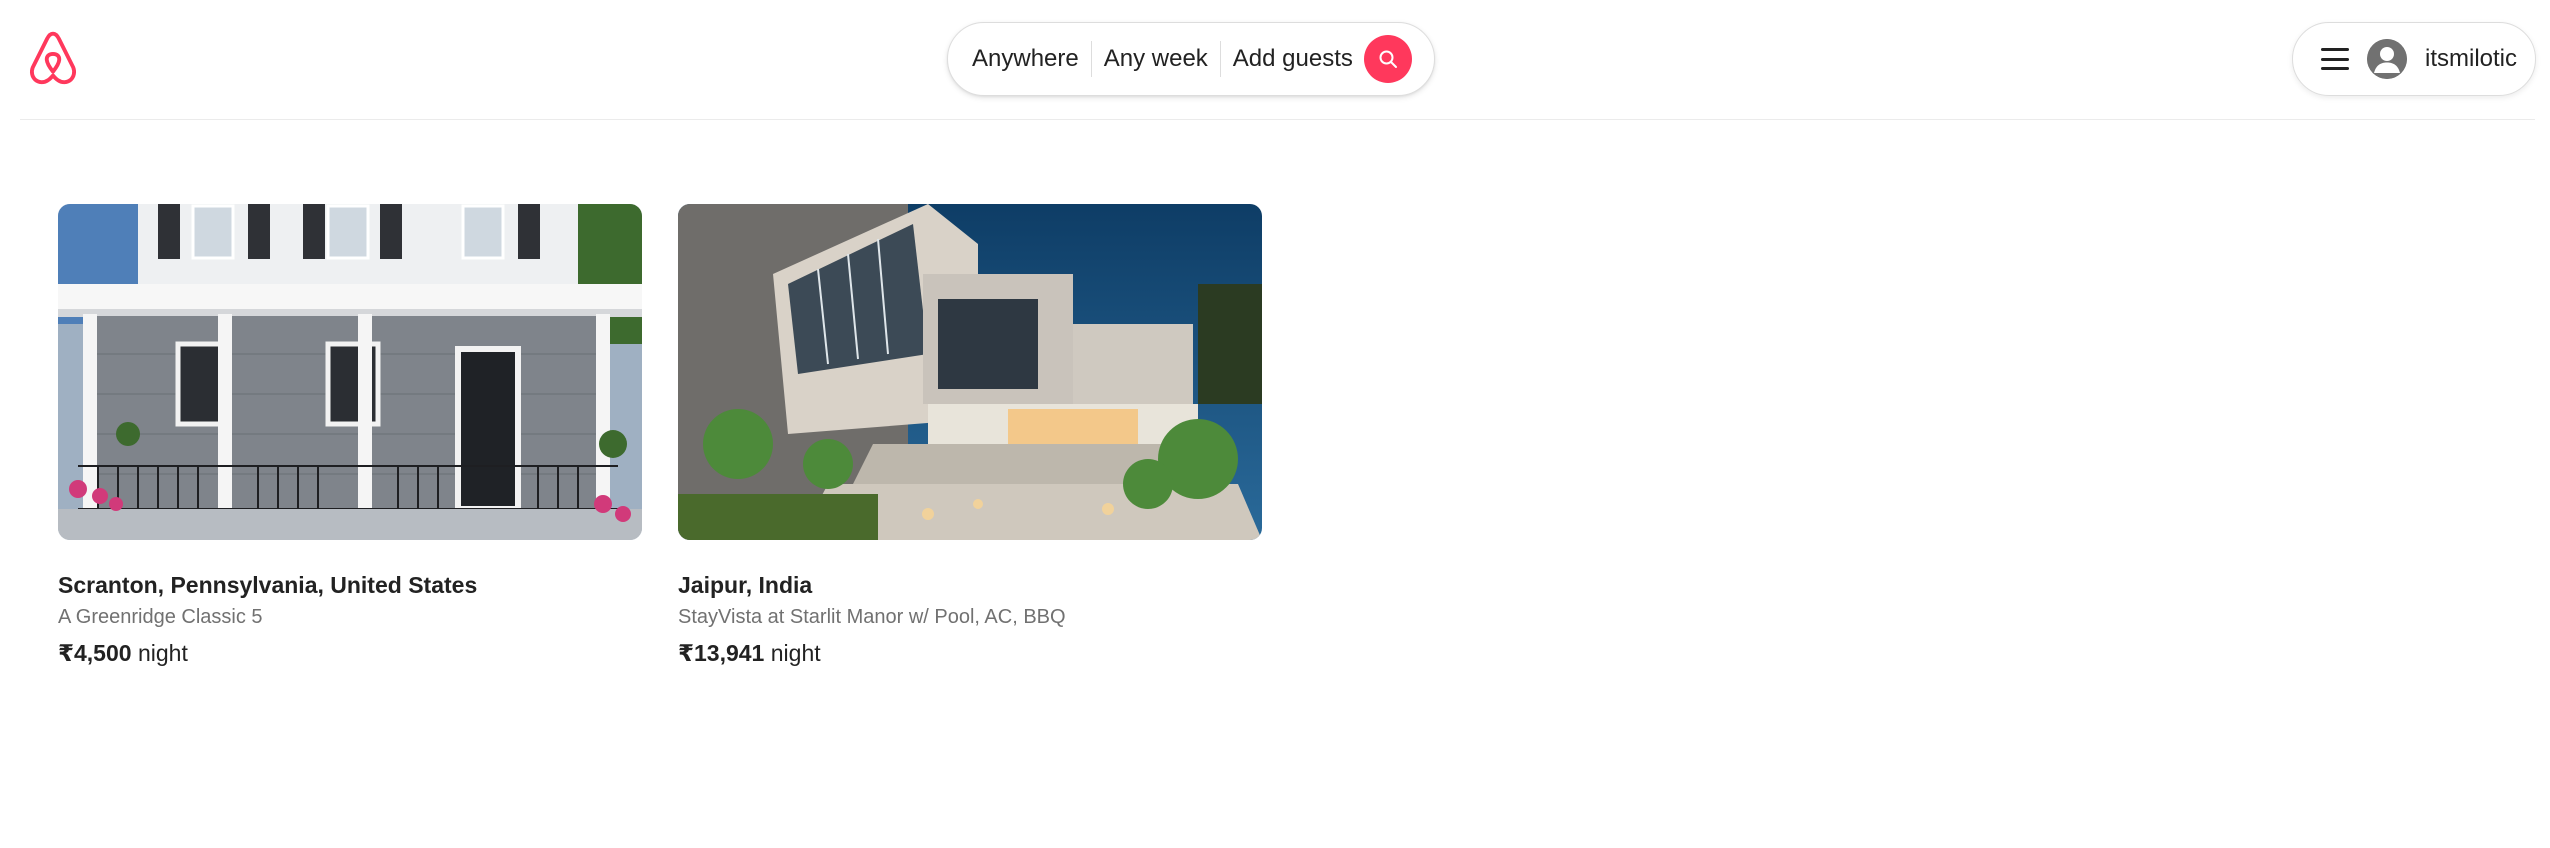 The image size is (2550, 848). Describe the element at coordinates (1293, 59) in the screenshot. I see `search-add-guests: Add guests` at that location.